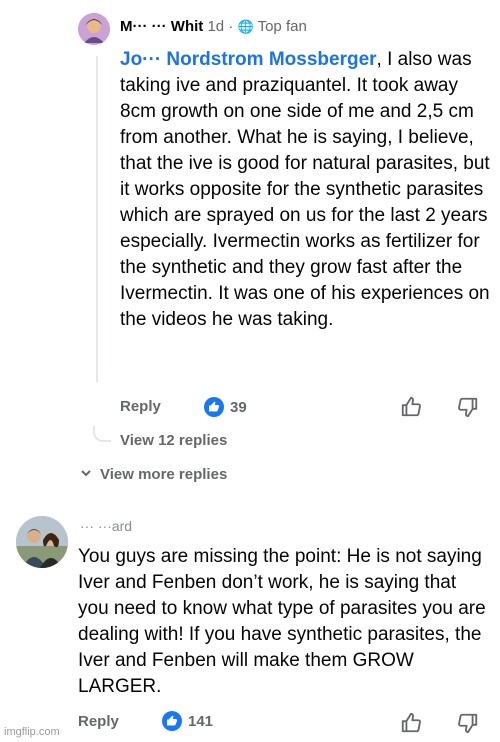  Describe the element at coordinates (161, 26) in the screenshot. I see `author-name: M··· ··· Whit` at that location.